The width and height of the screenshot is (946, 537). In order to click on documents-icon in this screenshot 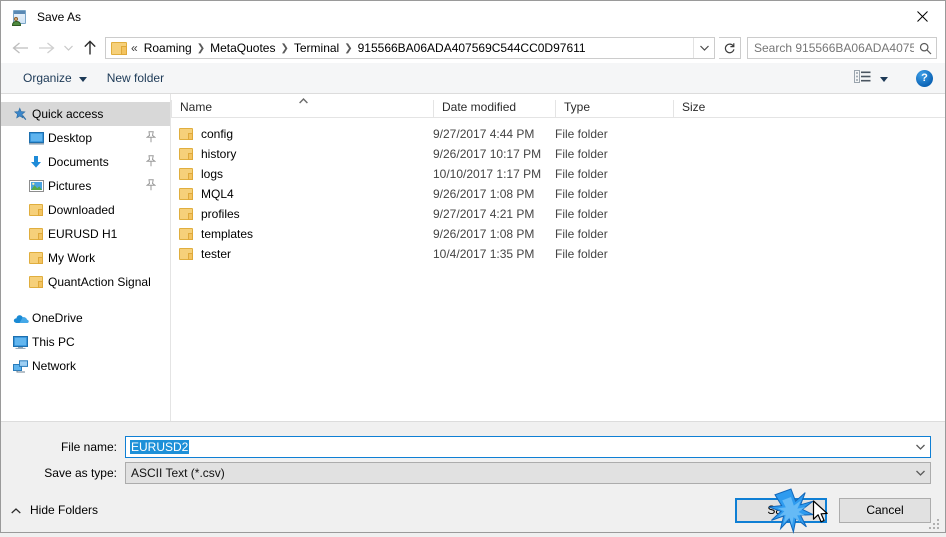, I will do `click(38, 162)`.